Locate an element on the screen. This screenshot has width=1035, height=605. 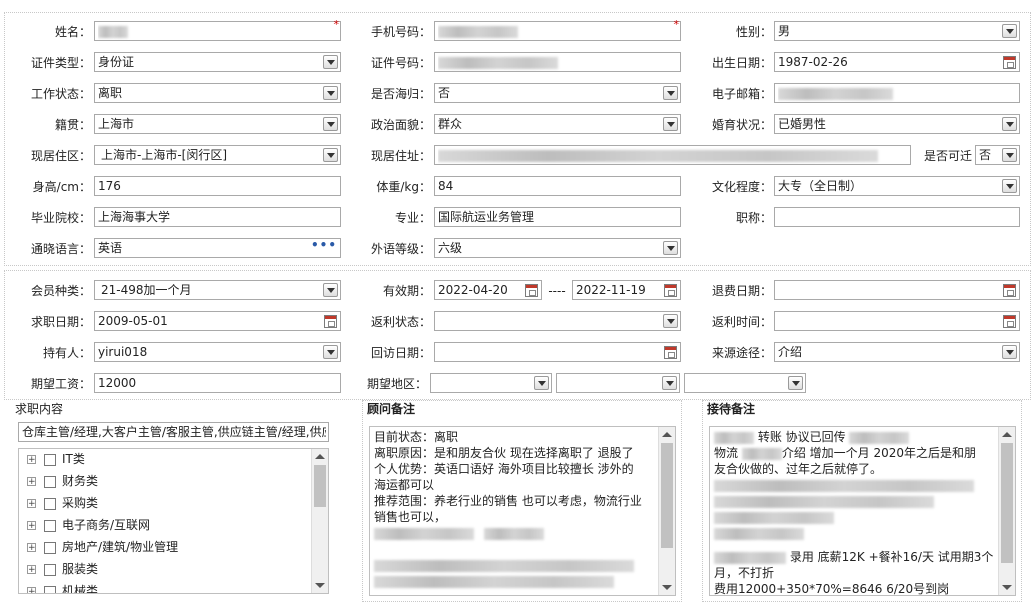
valid-from-input: 2022-04-20 is located at coordinates (488, 290).